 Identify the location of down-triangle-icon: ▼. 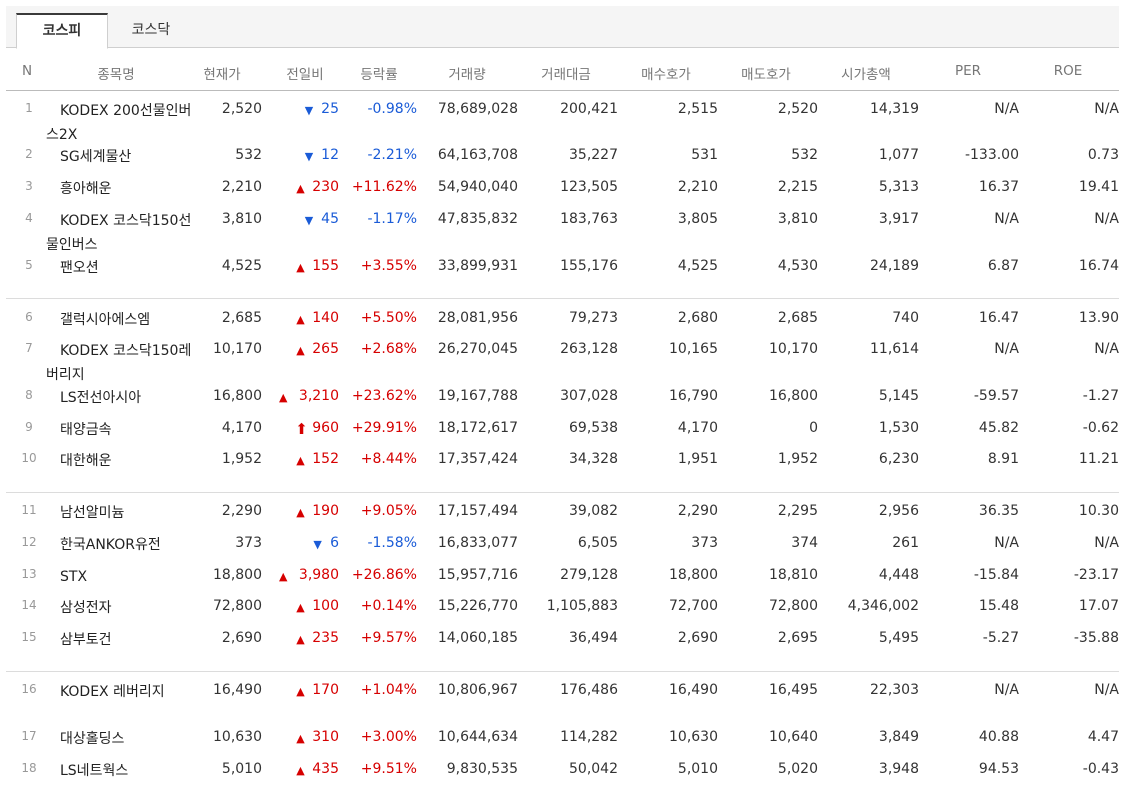
(309, 110).